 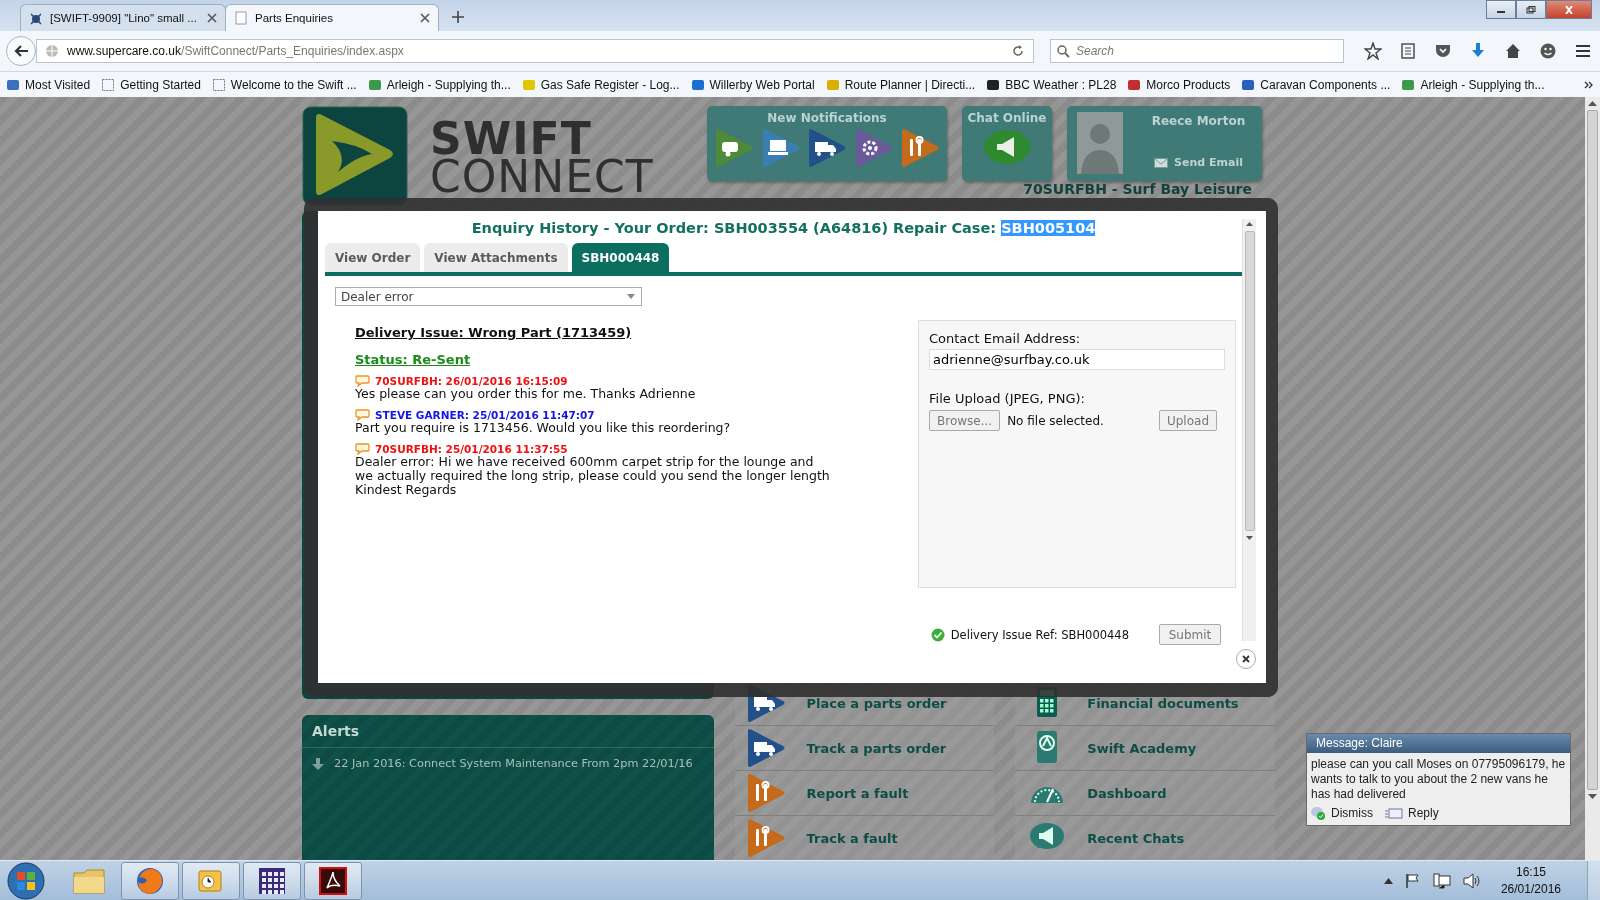 What do you see at coordinates (511, 139) in the screenshot?
I see `logo-text: SWIFT` at bounding box center [511, 139].